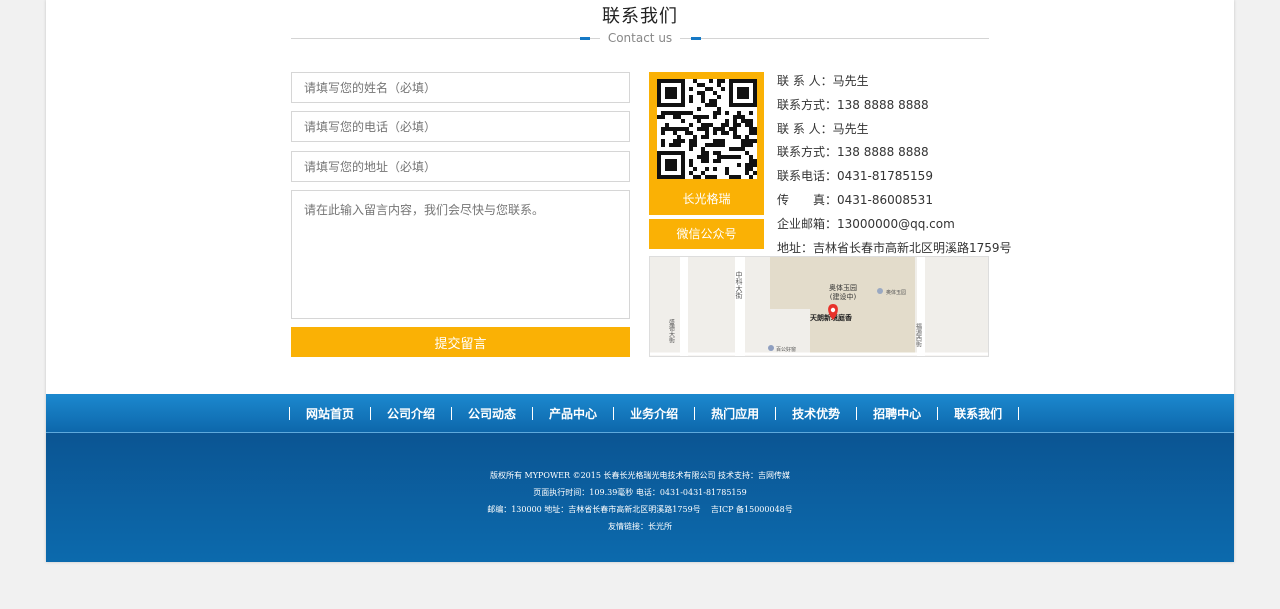 The image size is (1280, 609). What do you see at coordinates (896, 292) in the screenshot?
I see `map-poi-side: 奥体玉园` at bounding box center [896, 292].